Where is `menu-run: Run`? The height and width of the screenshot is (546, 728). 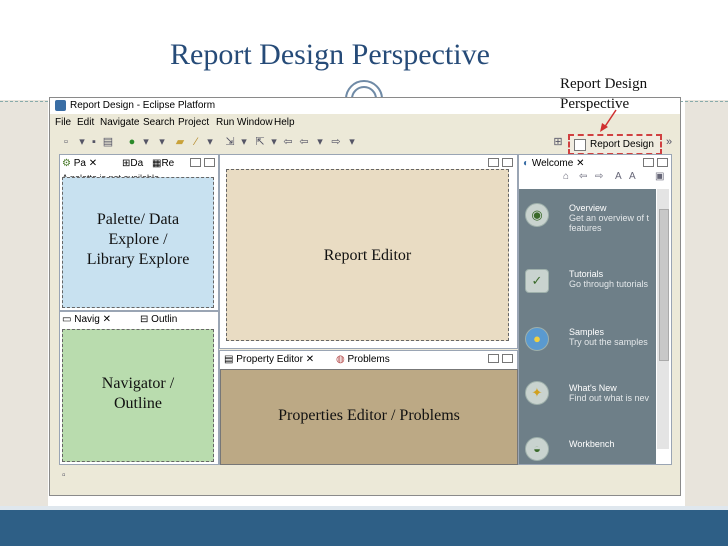
menu-run: Run is located at coordinates (225, 122).